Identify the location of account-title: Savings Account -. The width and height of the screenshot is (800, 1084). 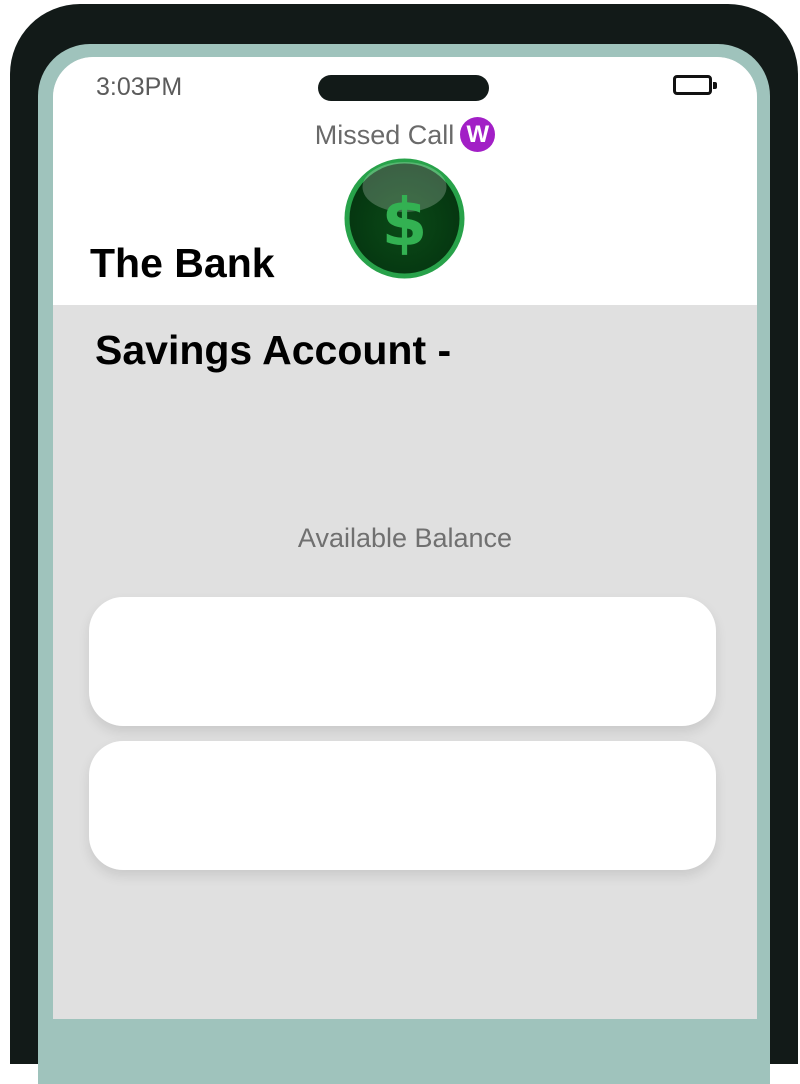
(273, 350).